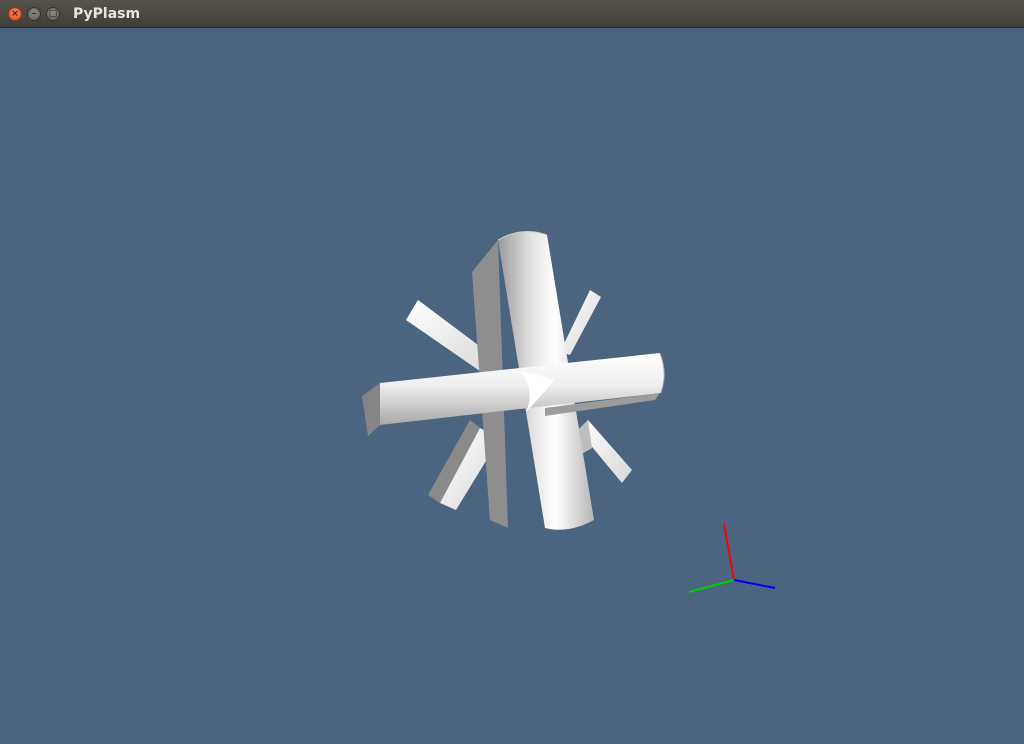  What do you see at coordinates (34, 14) in the screenshot?
I see `minimize-icon: –` at bounding box center [34, 14].